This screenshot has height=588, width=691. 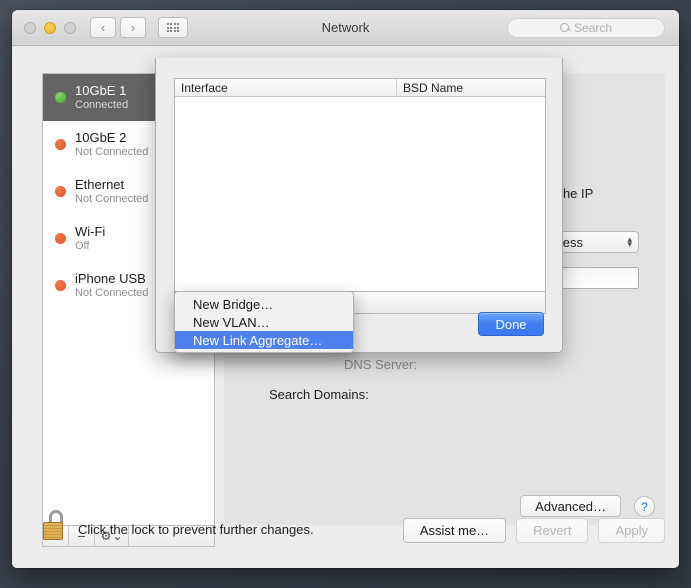 I want to click on stepper-icon: ▴ ▾, so click(x=629, y=241).